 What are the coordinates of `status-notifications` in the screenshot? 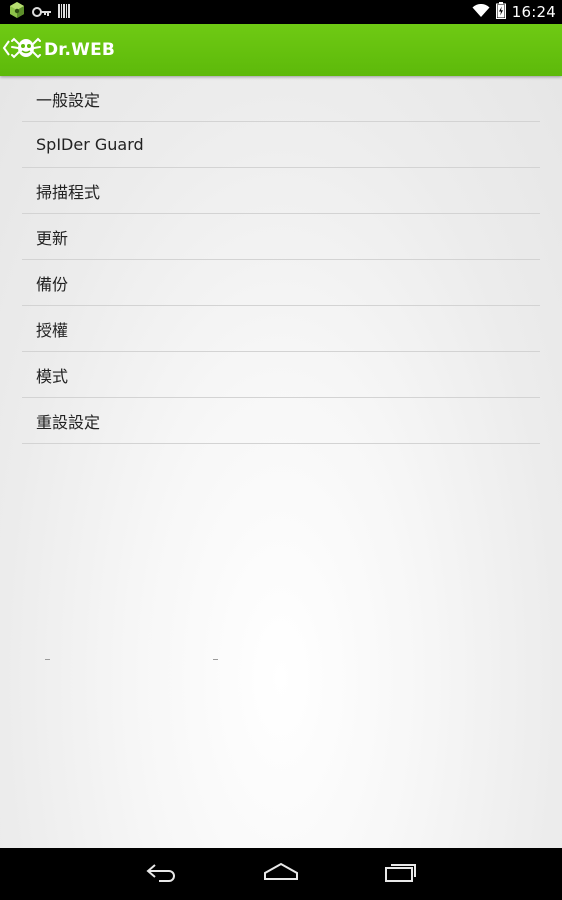 It's located at (39, 12).